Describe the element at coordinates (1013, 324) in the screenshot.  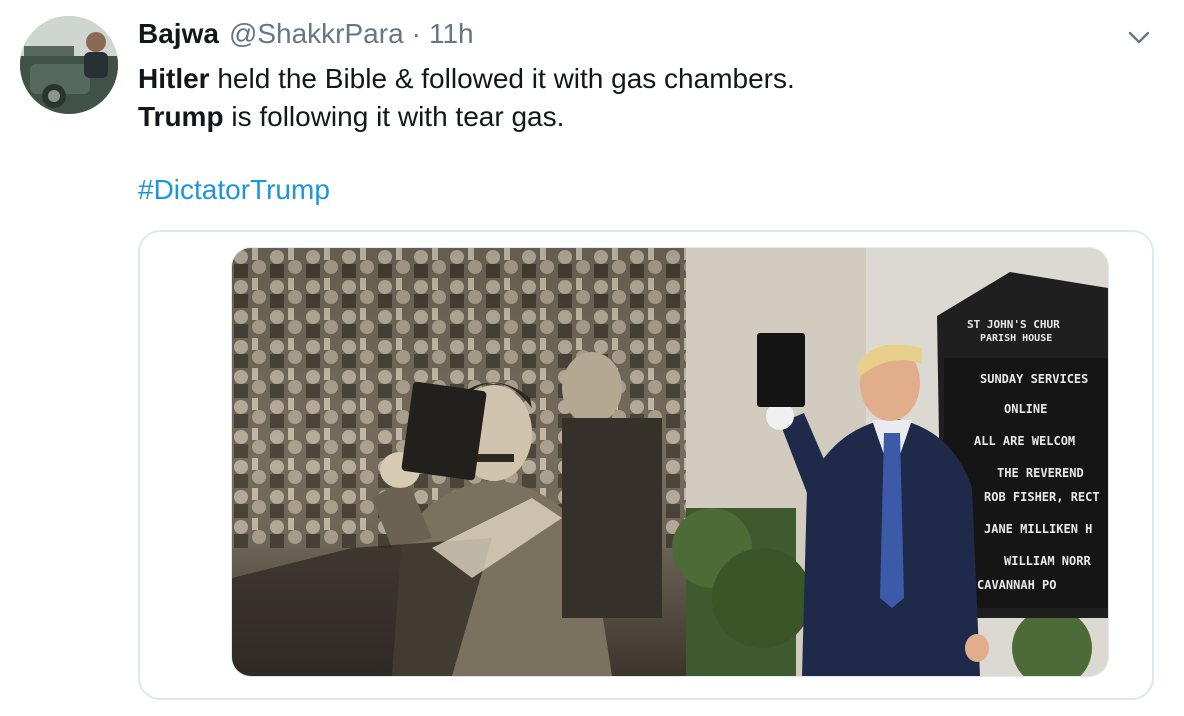
I see `sign-line: ST JOHN'S CHUR` at that location.